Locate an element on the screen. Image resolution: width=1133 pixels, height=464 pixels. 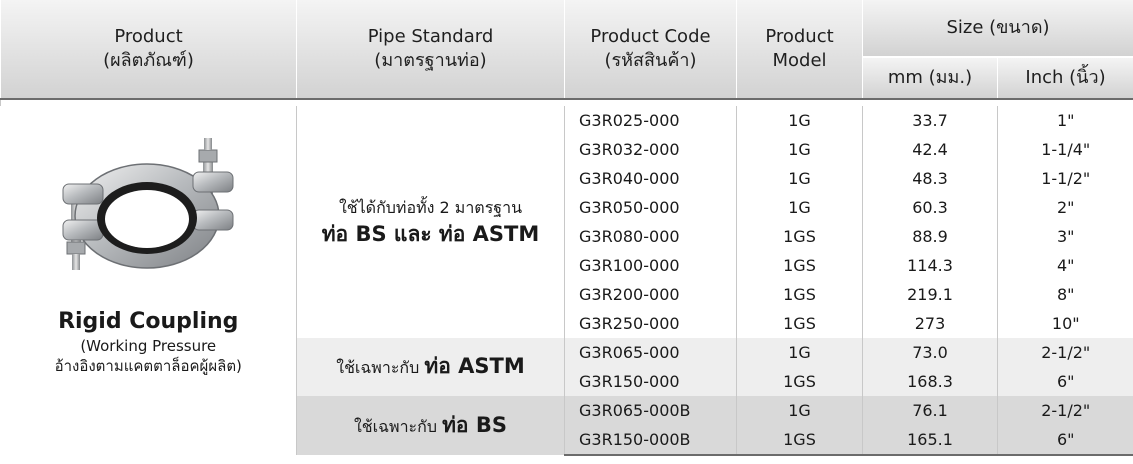
col-header-product-model-line1: Product is located at coordinates (799, 36).